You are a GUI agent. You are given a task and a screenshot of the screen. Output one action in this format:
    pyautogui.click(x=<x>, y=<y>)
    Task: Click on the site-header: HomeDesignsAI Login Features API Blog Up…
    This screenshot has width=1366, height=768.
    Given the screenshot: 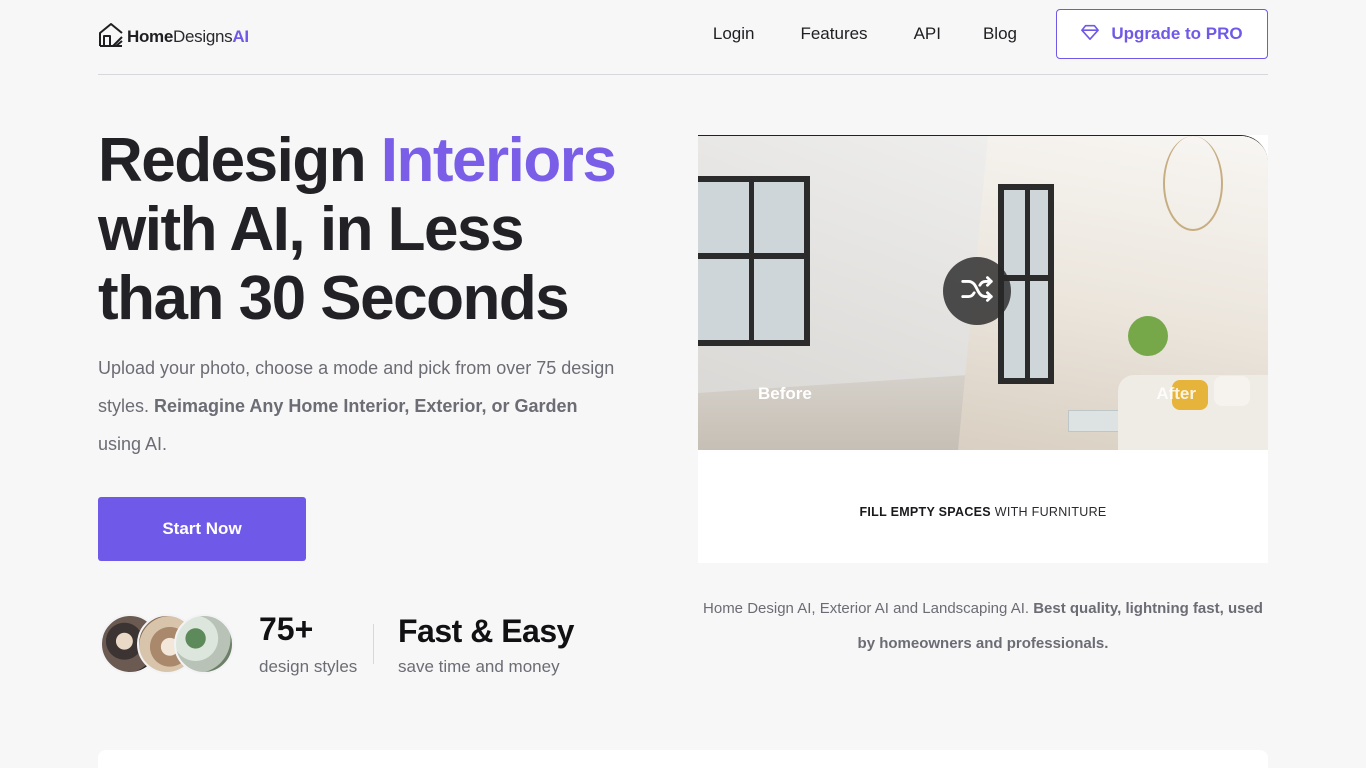 What is the action you would take?
    pyautogui.click(x=683, y=37)
    